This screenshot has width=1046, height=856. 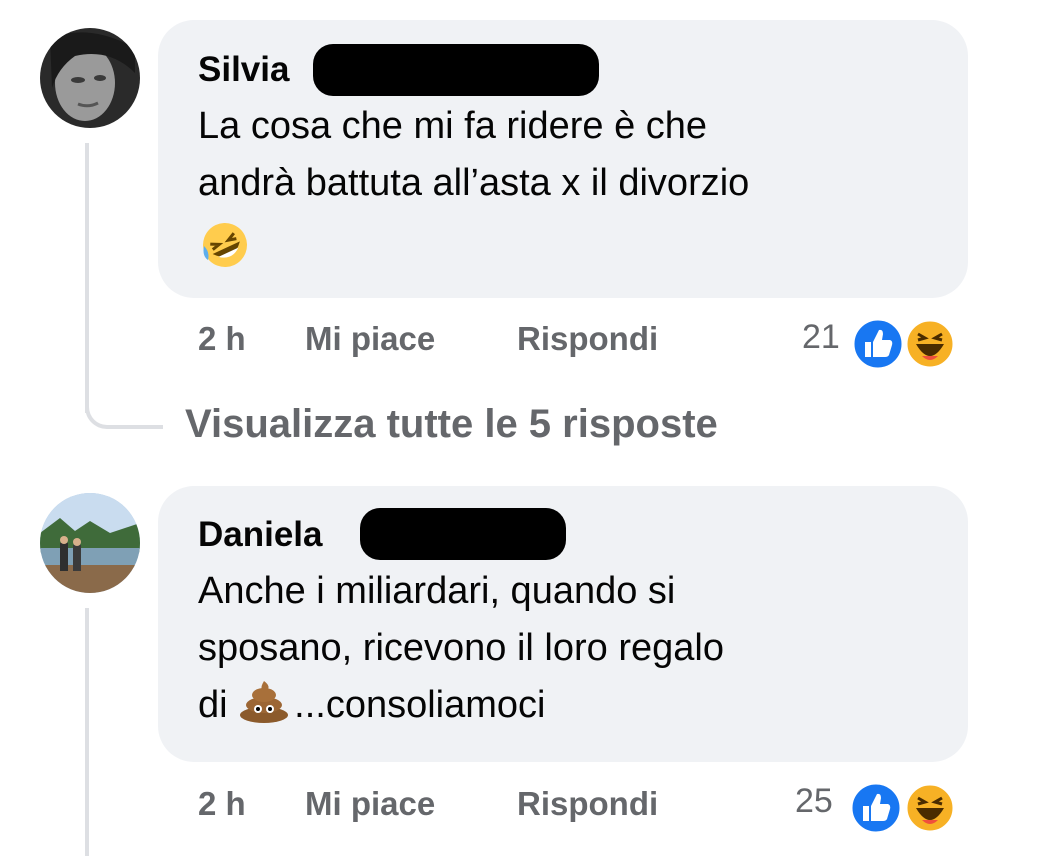 I want to click on pile-of-poo-emoji-icon, so click(x=266, y=701).